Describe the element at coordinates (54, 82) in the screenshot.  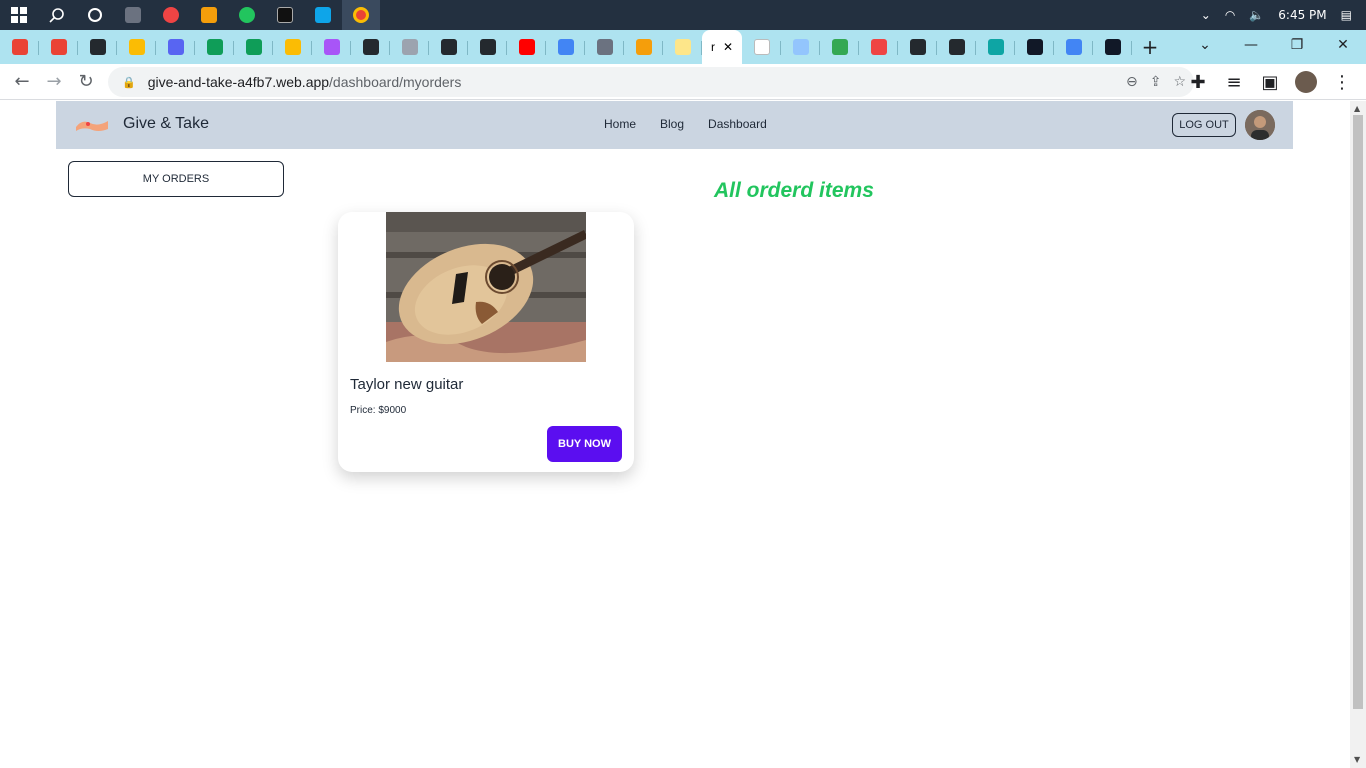
I see `forward-icon: →` at that location.